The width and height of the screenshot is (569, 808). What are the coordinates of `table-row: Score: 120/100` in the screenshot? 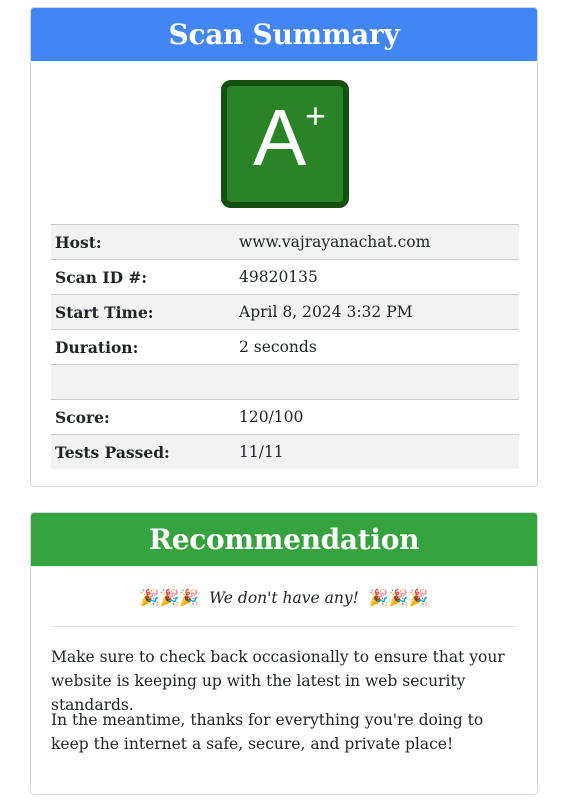 It's located at (285, 417).